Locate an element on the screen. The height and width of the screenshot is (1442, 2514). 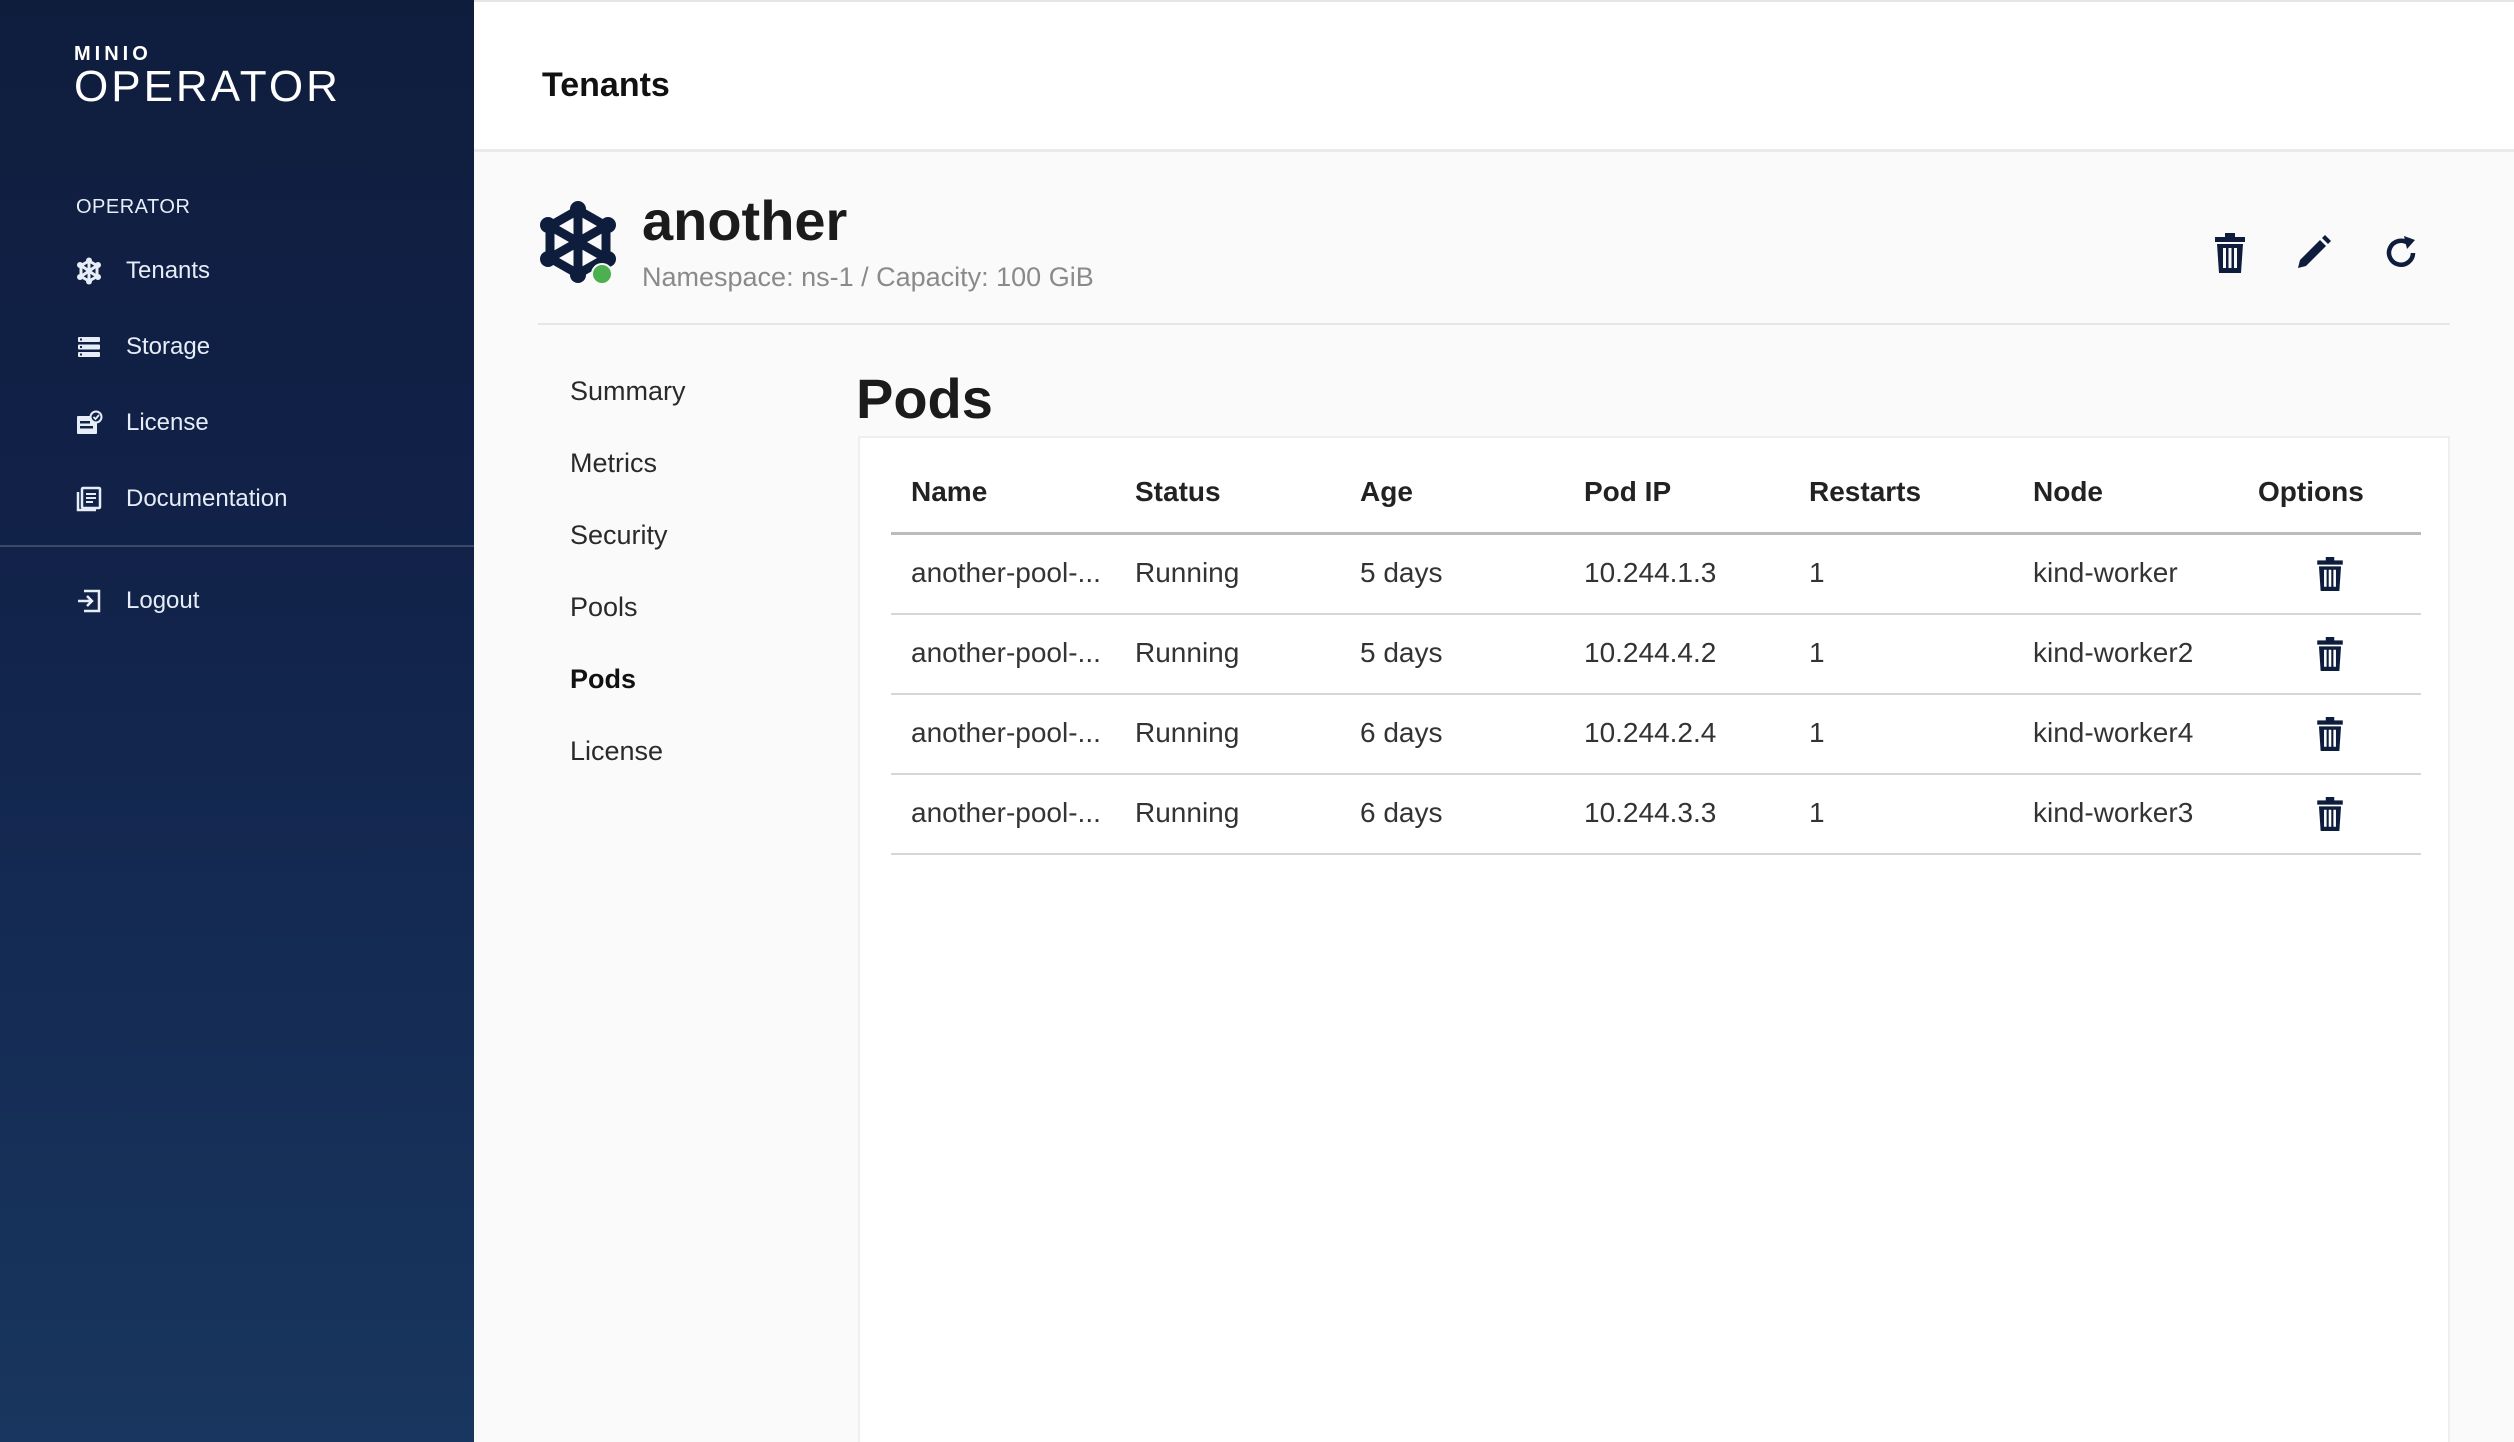
tab-pools: Pools is located at coordinates (604, 607).